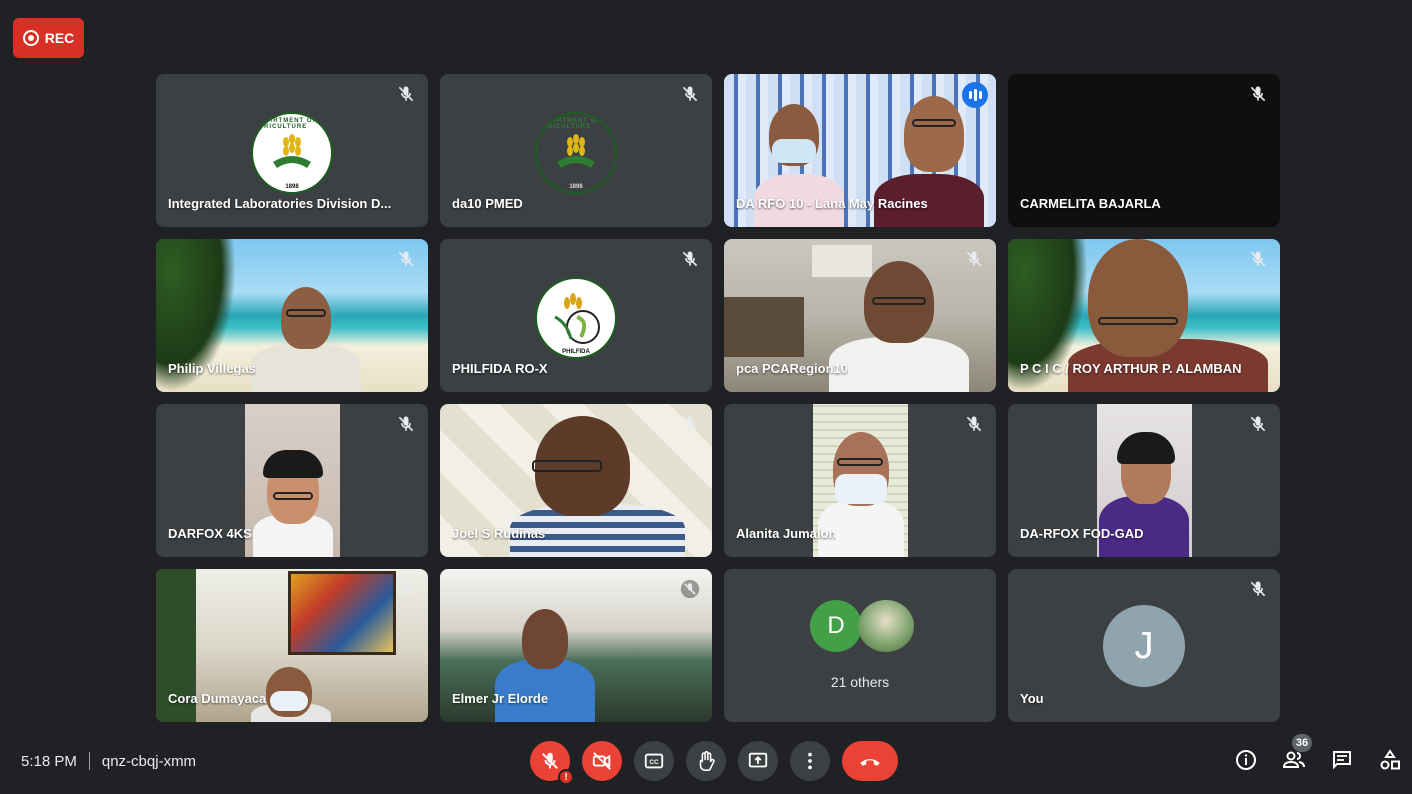 Image resolution: width=1412 pixels, height=794 pixels. I want to click on participant-name: You, so click(1032, 698).